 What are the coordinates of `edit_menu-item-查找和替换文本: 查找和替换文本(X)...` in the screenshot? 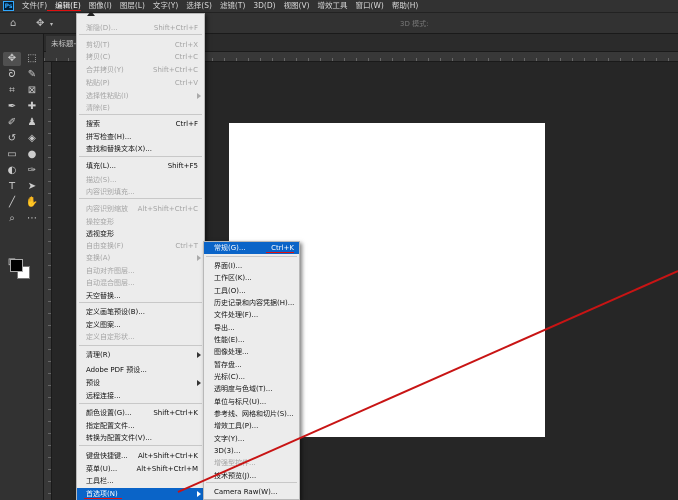 It's located at (140, 149).